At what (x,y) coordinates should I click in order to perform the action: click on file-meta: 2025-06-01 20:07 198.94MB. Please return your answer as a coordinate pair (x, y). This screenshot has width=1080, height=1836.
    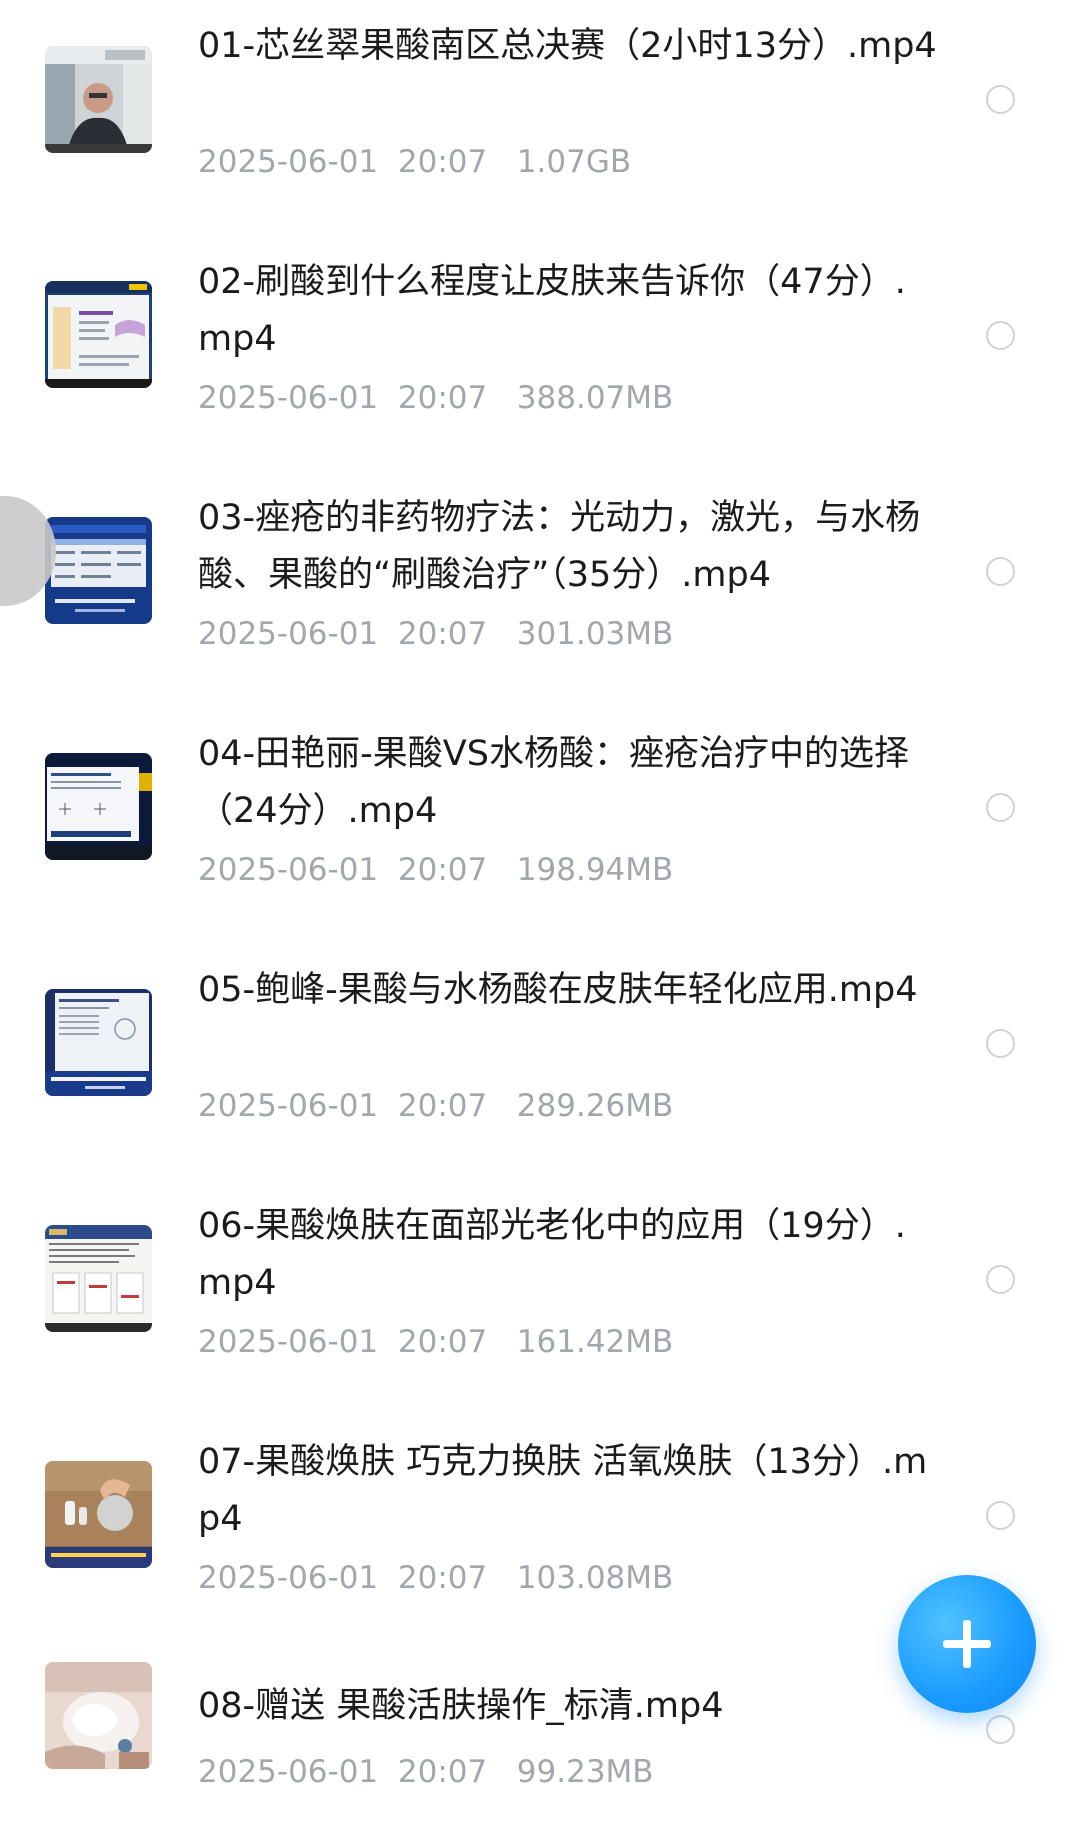
    Looking at the image, I should click on (435, 870).